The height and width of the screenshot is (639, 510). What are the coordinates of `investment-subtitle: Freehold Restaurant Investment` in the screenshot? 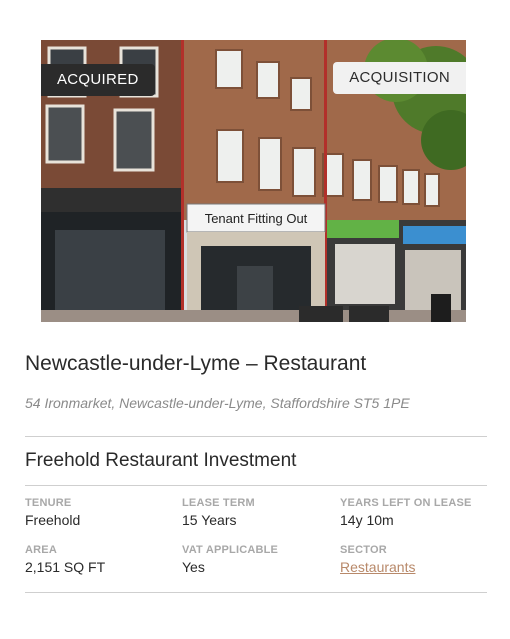 It's located at (161, 460).